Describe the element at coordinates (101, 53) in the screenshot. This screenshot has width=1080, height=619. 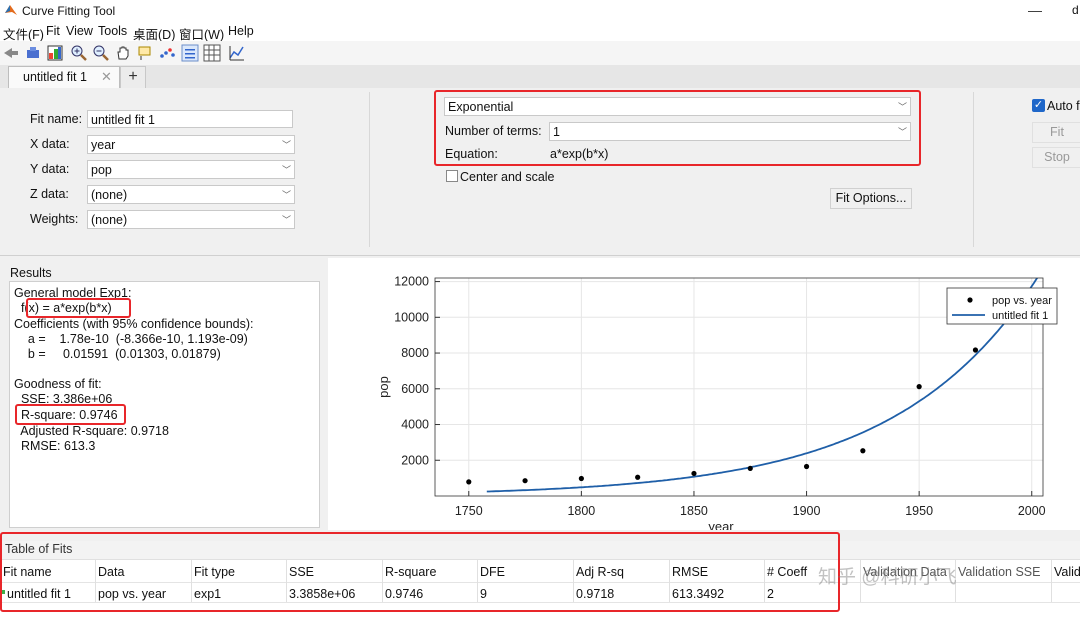
I see `zoom-out-icon` at that location.